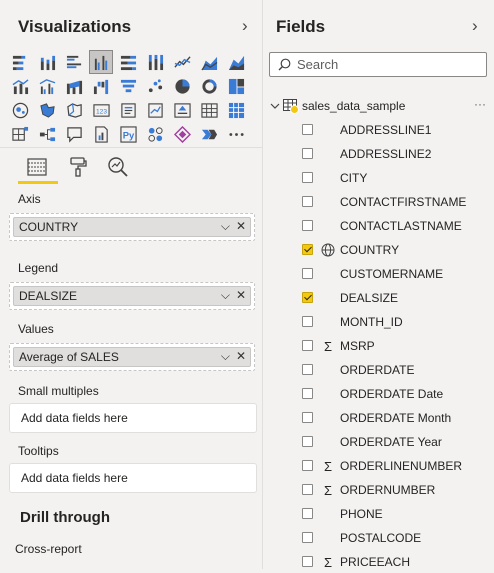 This screenshot has height=573, width=494. Describe the element at coordinates (47, 134) in the screenshot. I see `decomposition-tree-icon` at that location.